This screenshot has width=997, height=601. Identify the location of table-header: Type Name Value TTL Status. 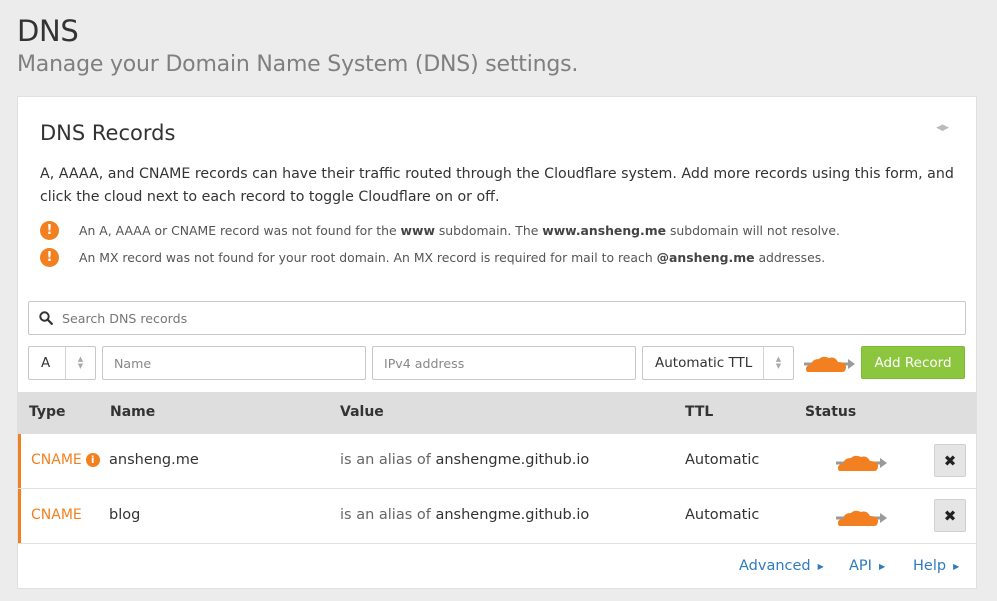
(497, 413).